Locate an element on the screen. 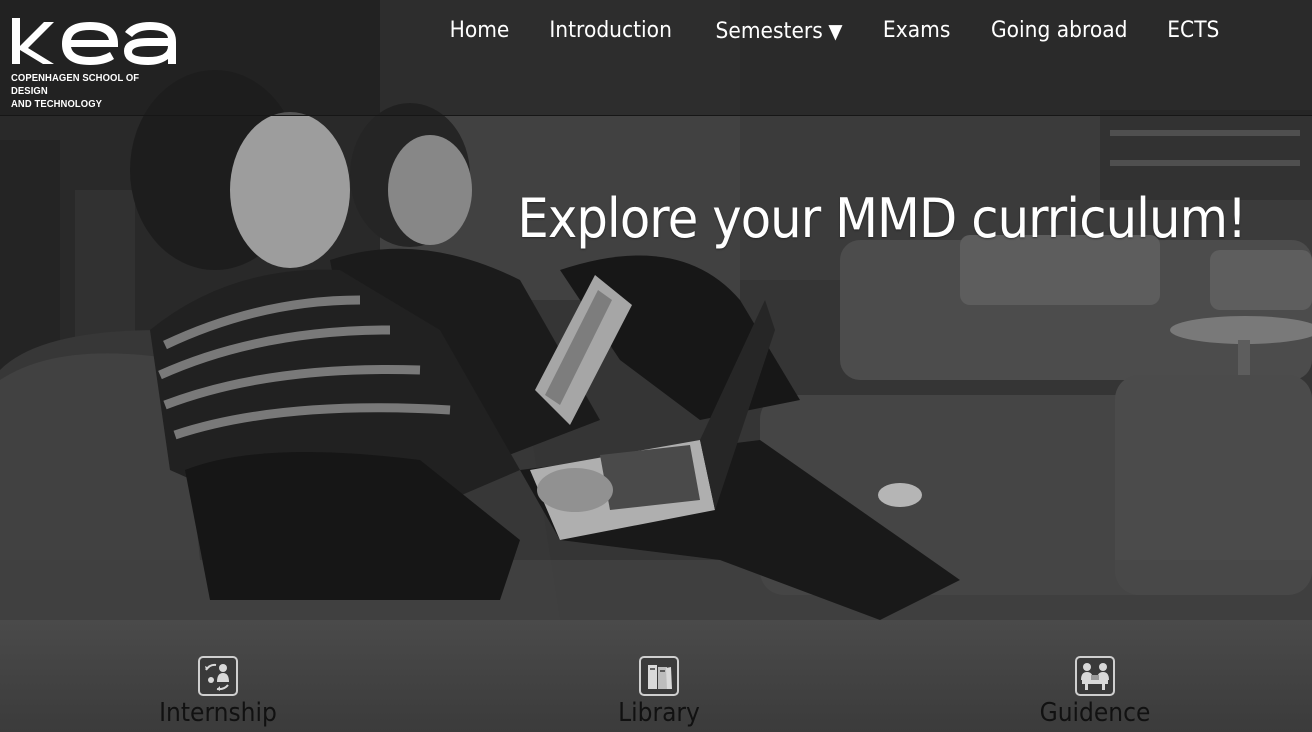 This screenshot has width=1312, height=732. nav-ects: ECTS is located at coordinates (1194, 31).